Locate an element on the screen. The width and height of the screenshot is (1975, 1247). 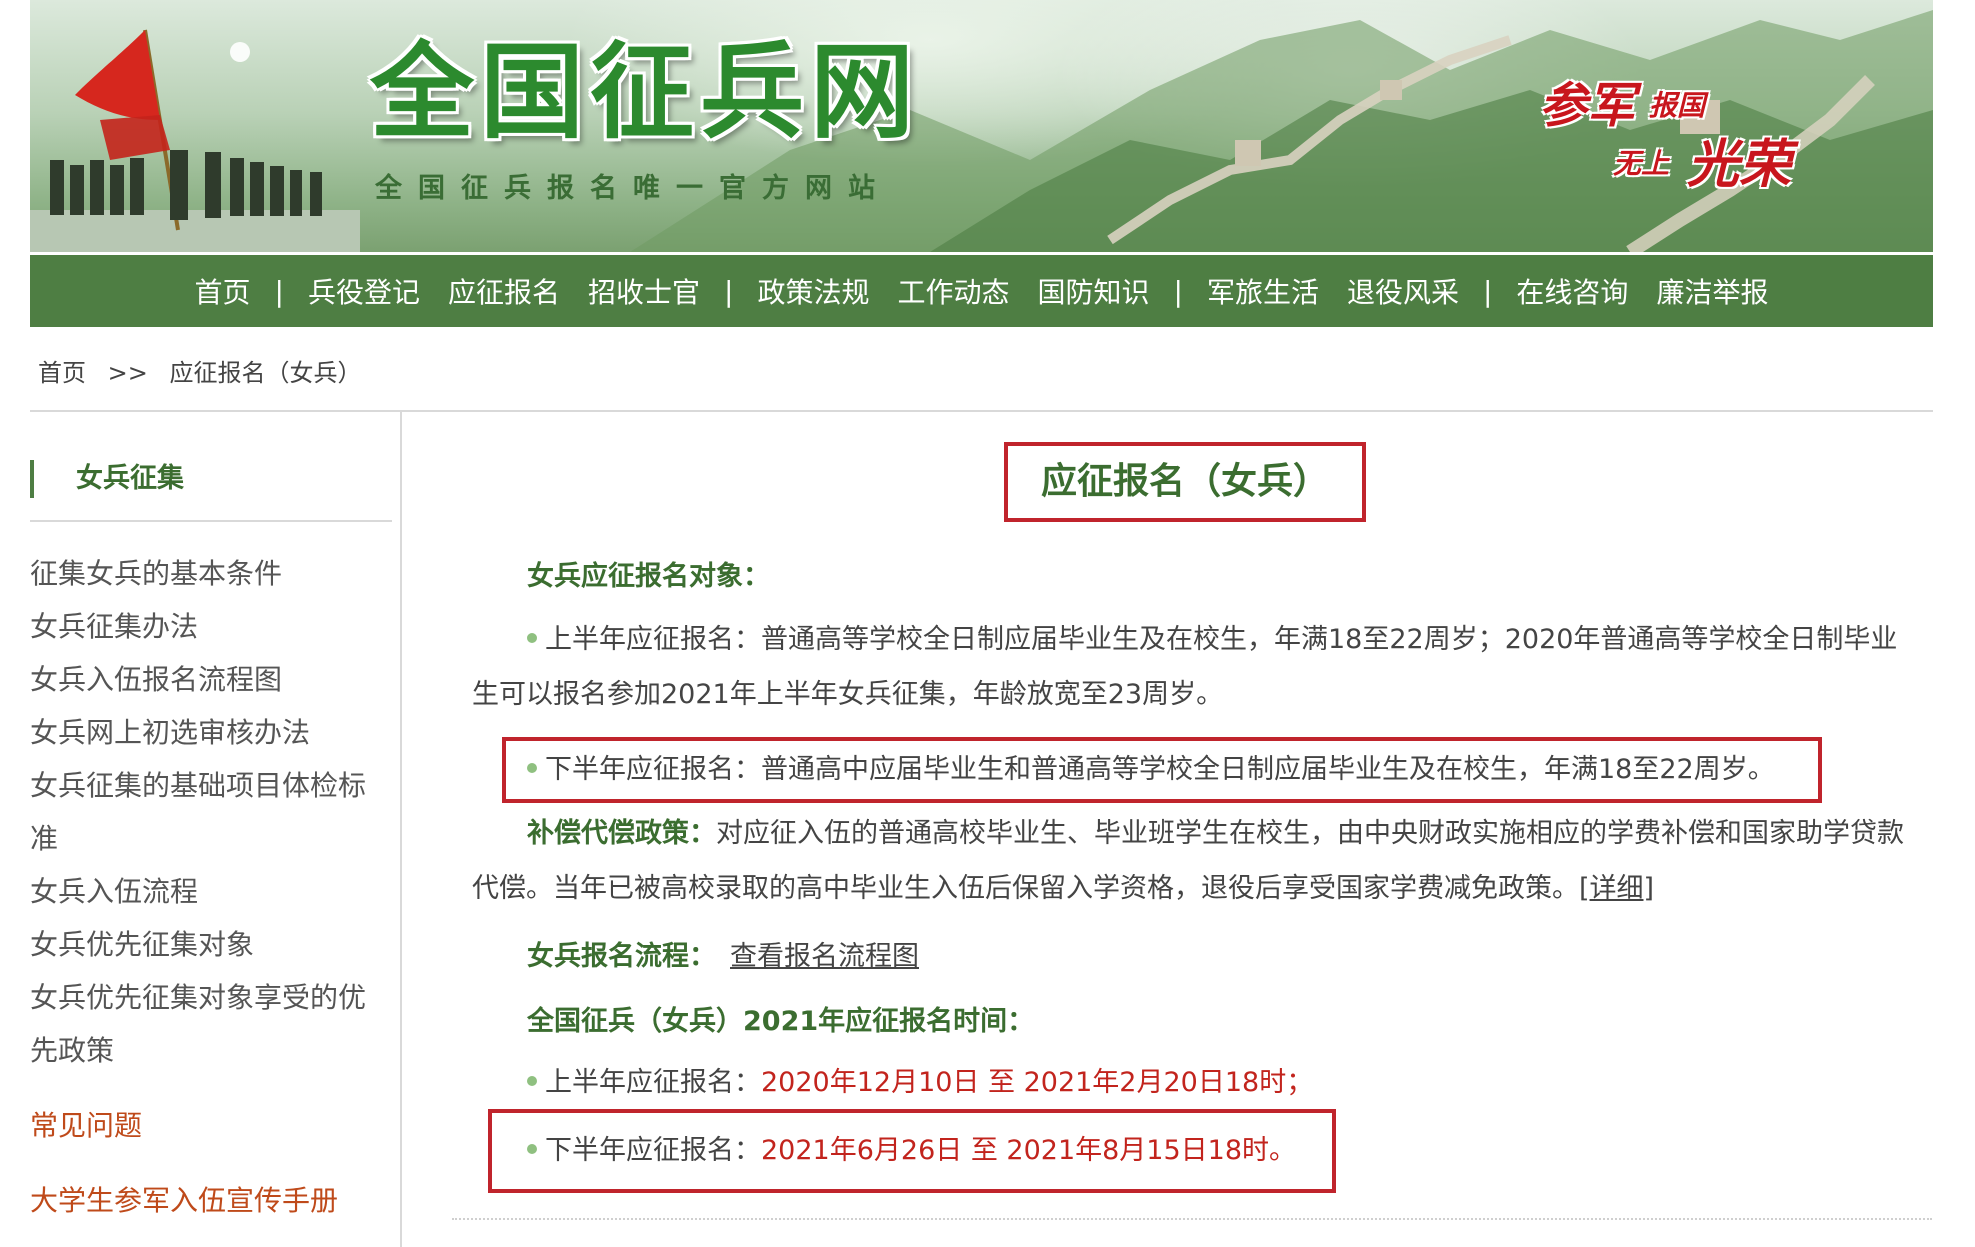
sidebar-title: 女兵征集 is located at coordinates (107, 479).